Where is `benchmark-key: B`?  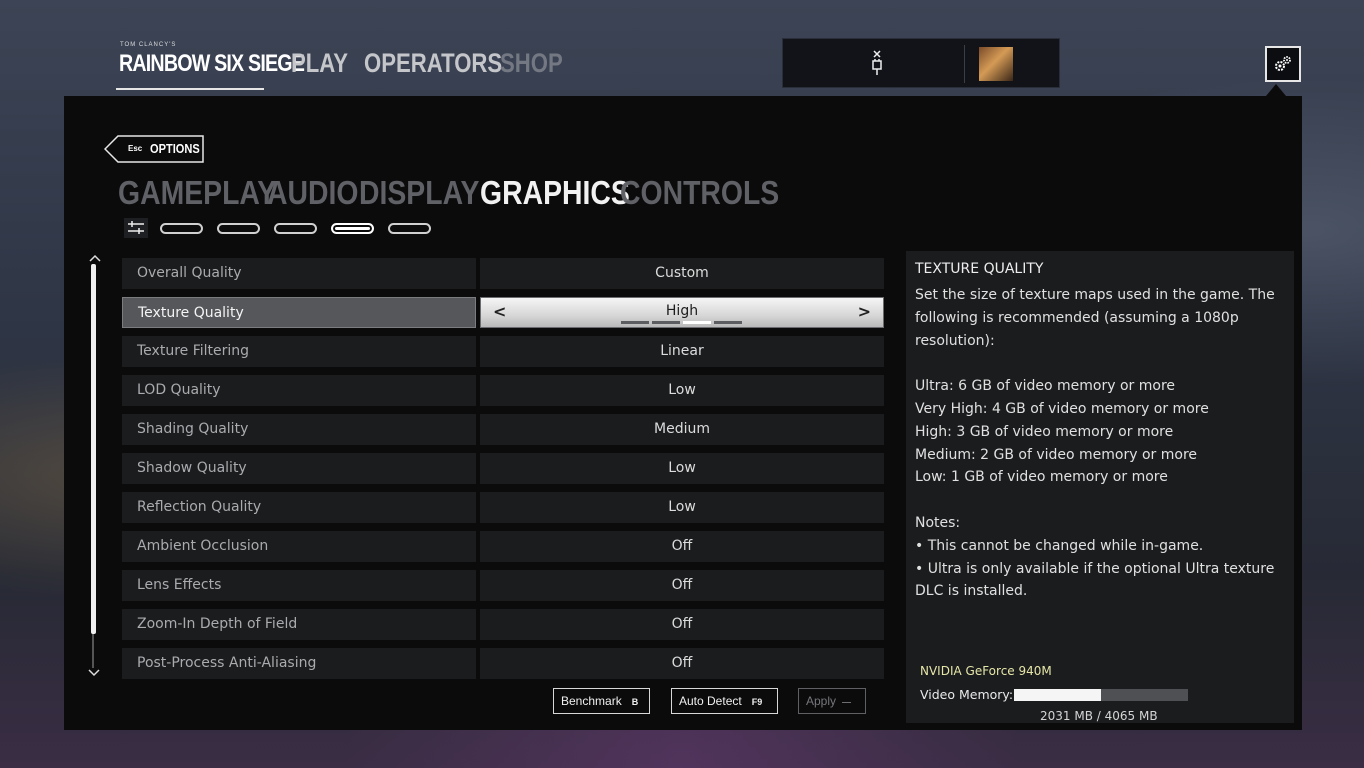
benchmark-key: B is located at coordinates (635, 702).